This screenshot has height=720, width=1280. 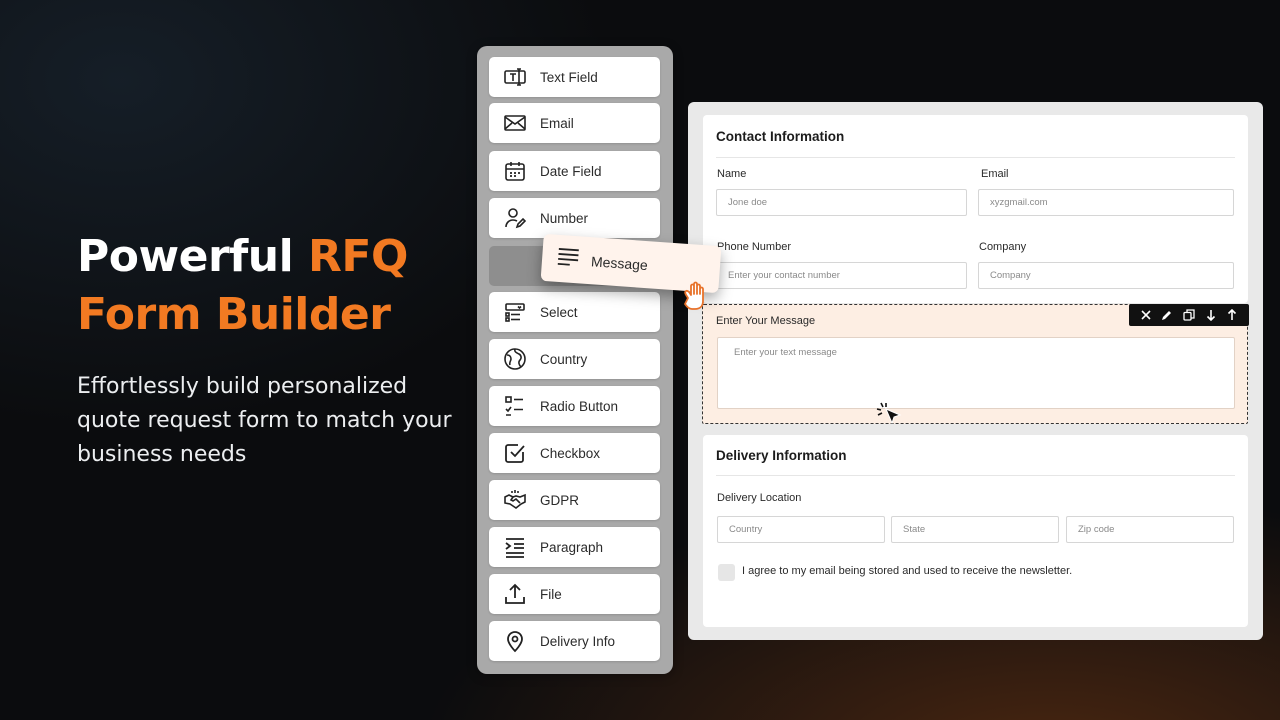 What do you see at coordinates (564, 359) in the screenshot?
I see `palette-item-label: Country` at bounding box center [564, 359].